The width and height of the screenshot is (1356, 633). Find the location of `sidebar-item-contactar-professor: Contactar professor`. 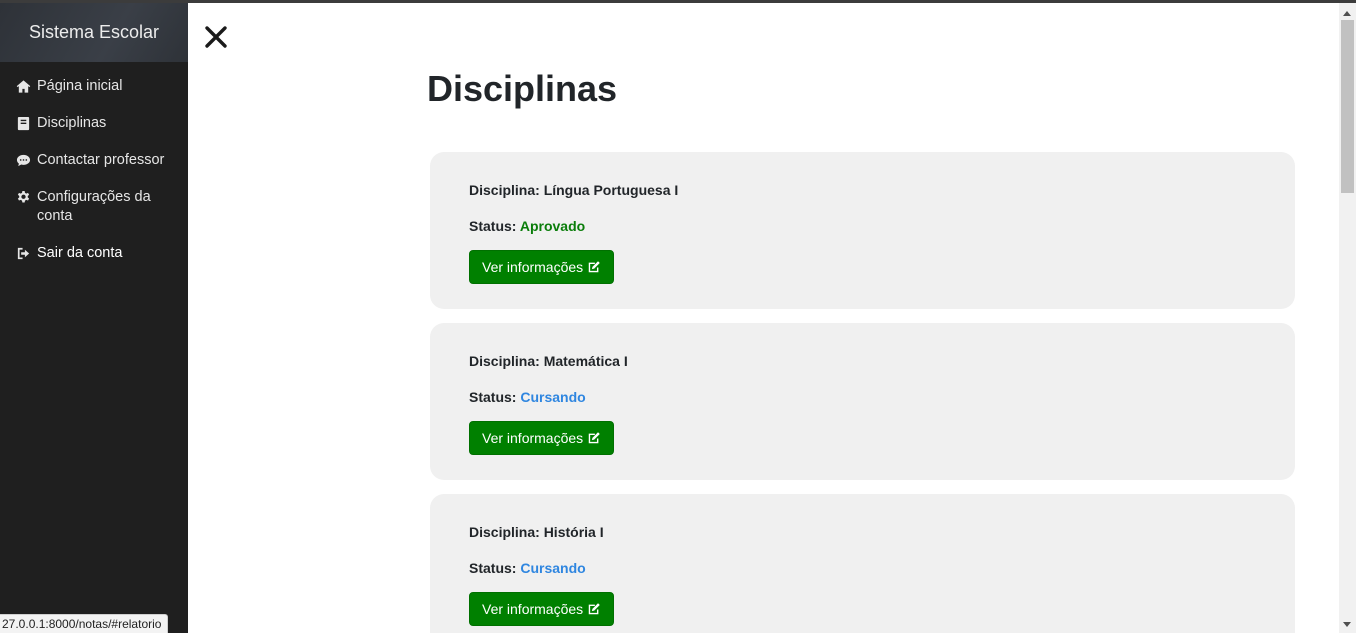

sidebar-item-contactar-professor: Contactar professor is located at coordinates (94, 160).